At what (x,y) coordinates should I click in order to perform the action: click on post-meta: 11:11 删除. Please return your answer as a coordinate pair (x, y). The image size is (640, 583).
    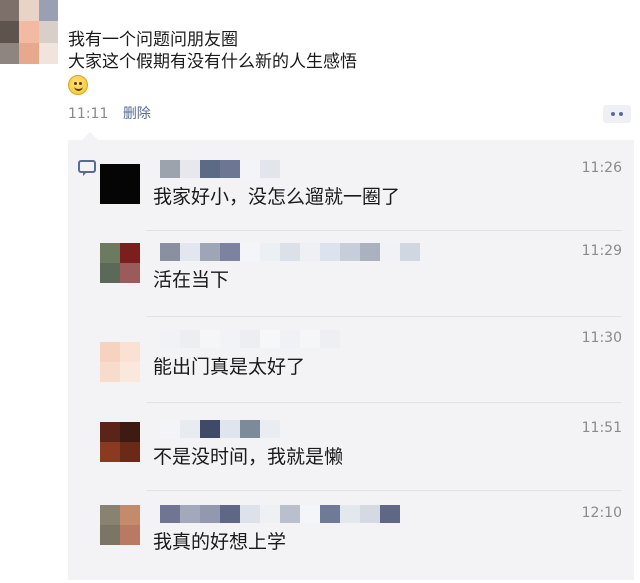
    Looking at the image, I should click on (109, 113).